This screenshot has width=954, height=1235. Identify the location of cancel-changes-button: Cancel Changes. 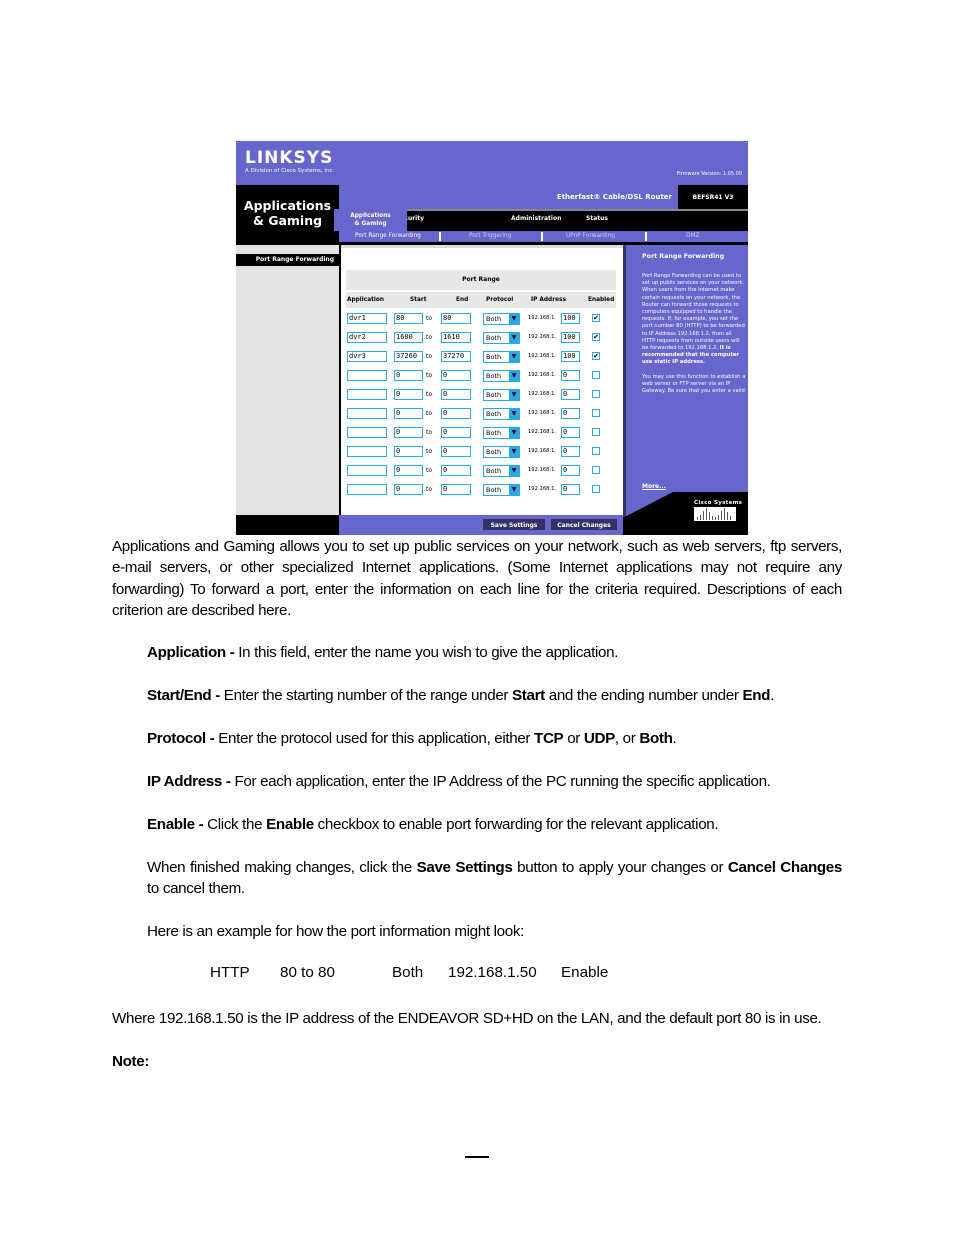
(584, 524).